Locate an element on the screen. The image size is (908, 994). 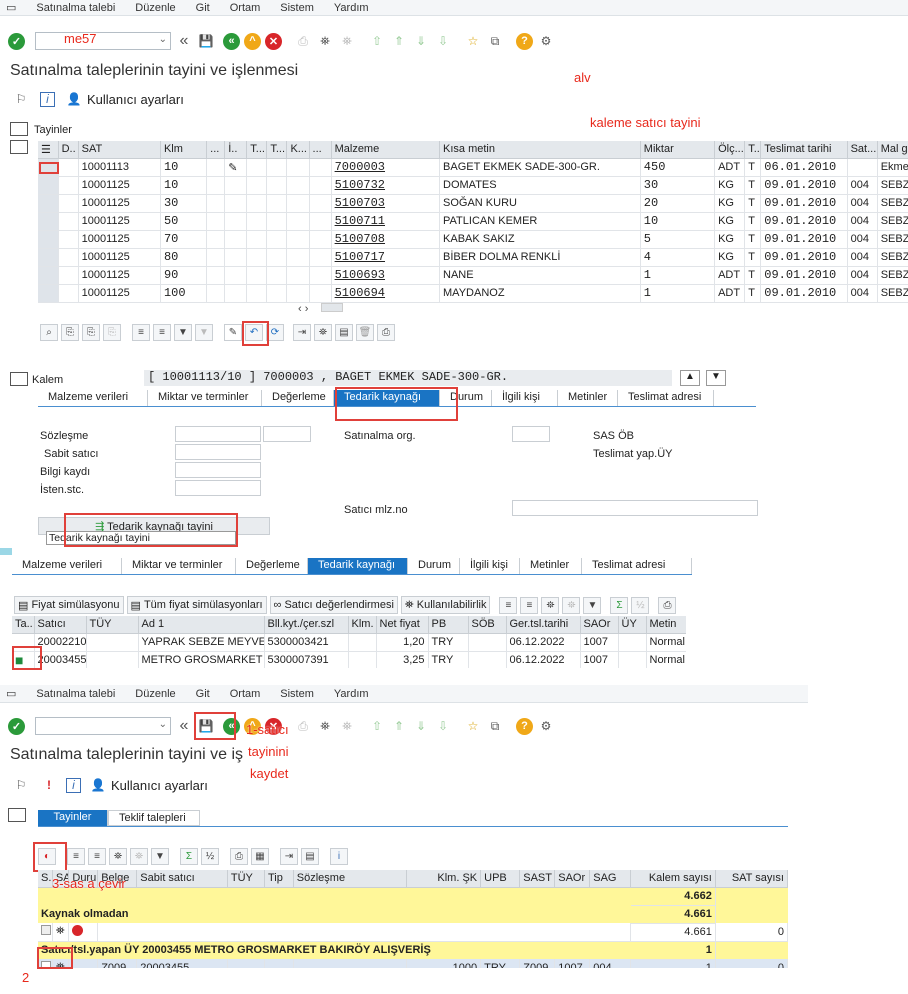
exit-icon: ^ is located at coordinates (252, 41).